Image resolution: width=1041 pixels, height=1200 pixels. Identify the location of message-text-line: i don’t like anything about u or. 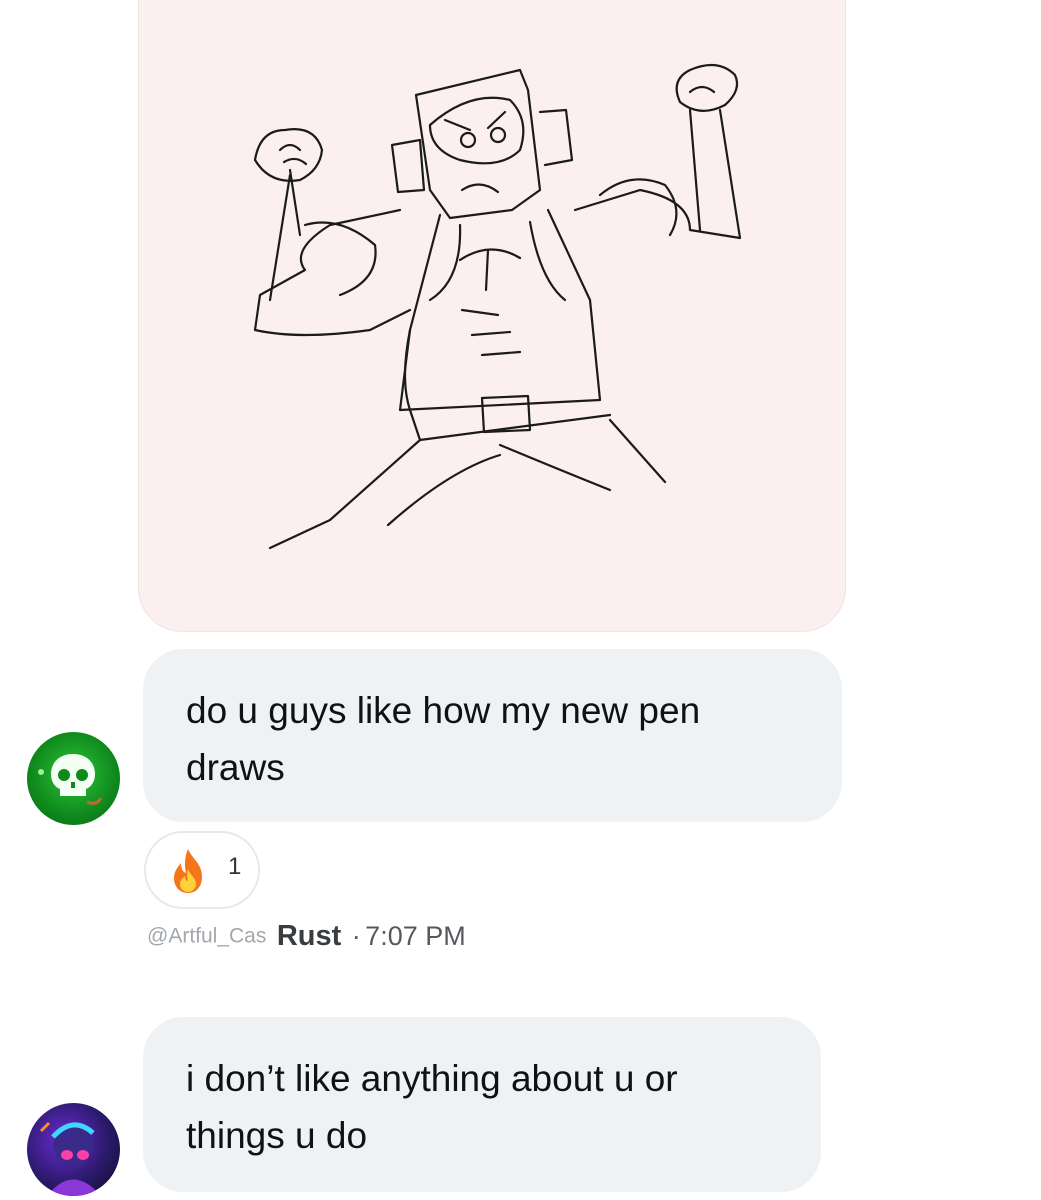
(432, 1078).